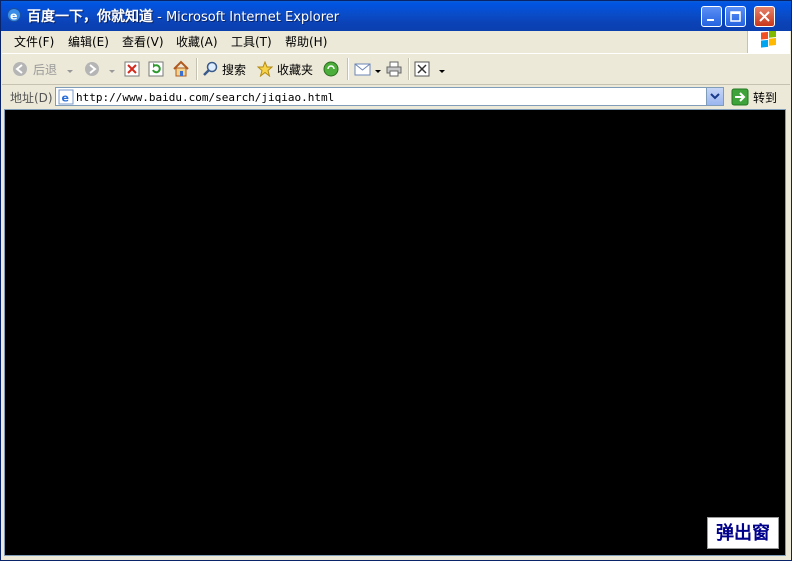  What do you see at coordinates (431, 69) in the screenshot?
I see `edit-button` at bounding box center [431, 69].